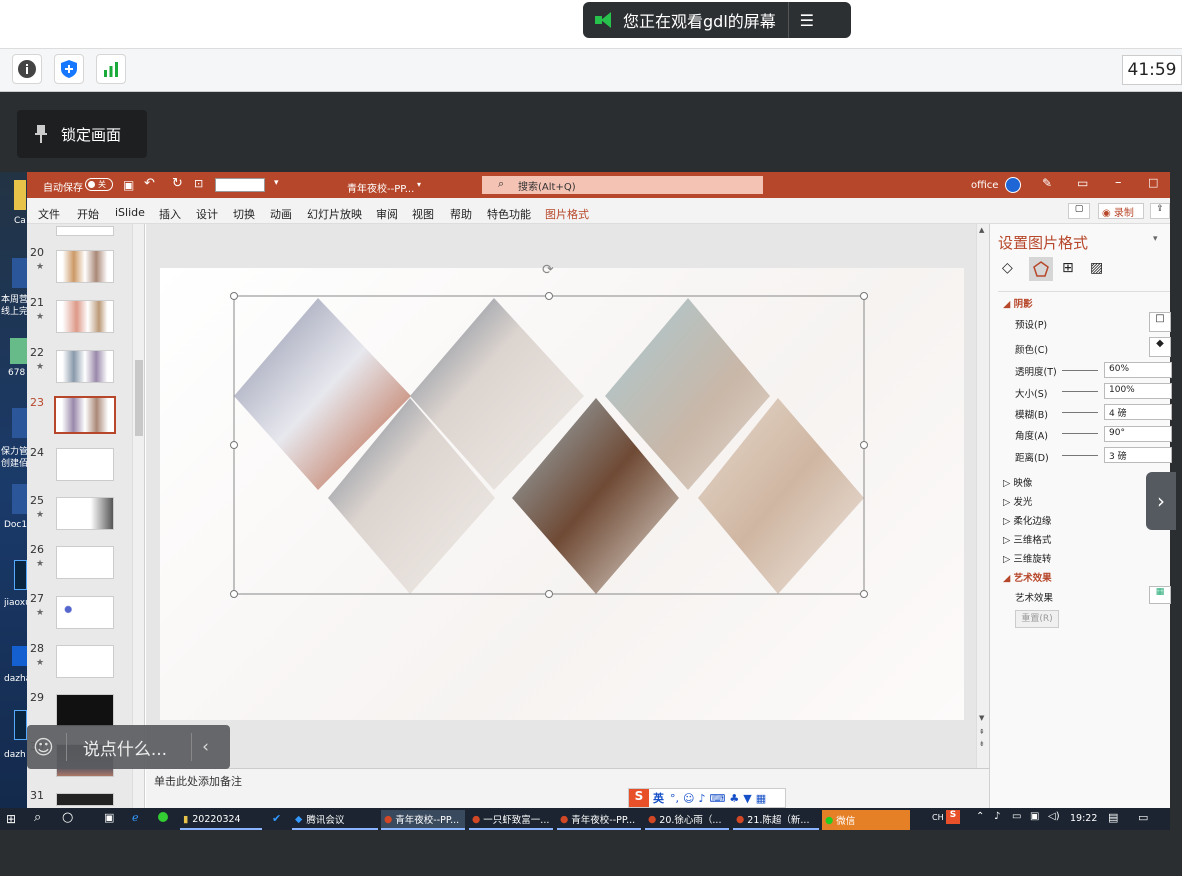  I want to click on taskbar-item-wechat: ● 微信, so click(866, 820).